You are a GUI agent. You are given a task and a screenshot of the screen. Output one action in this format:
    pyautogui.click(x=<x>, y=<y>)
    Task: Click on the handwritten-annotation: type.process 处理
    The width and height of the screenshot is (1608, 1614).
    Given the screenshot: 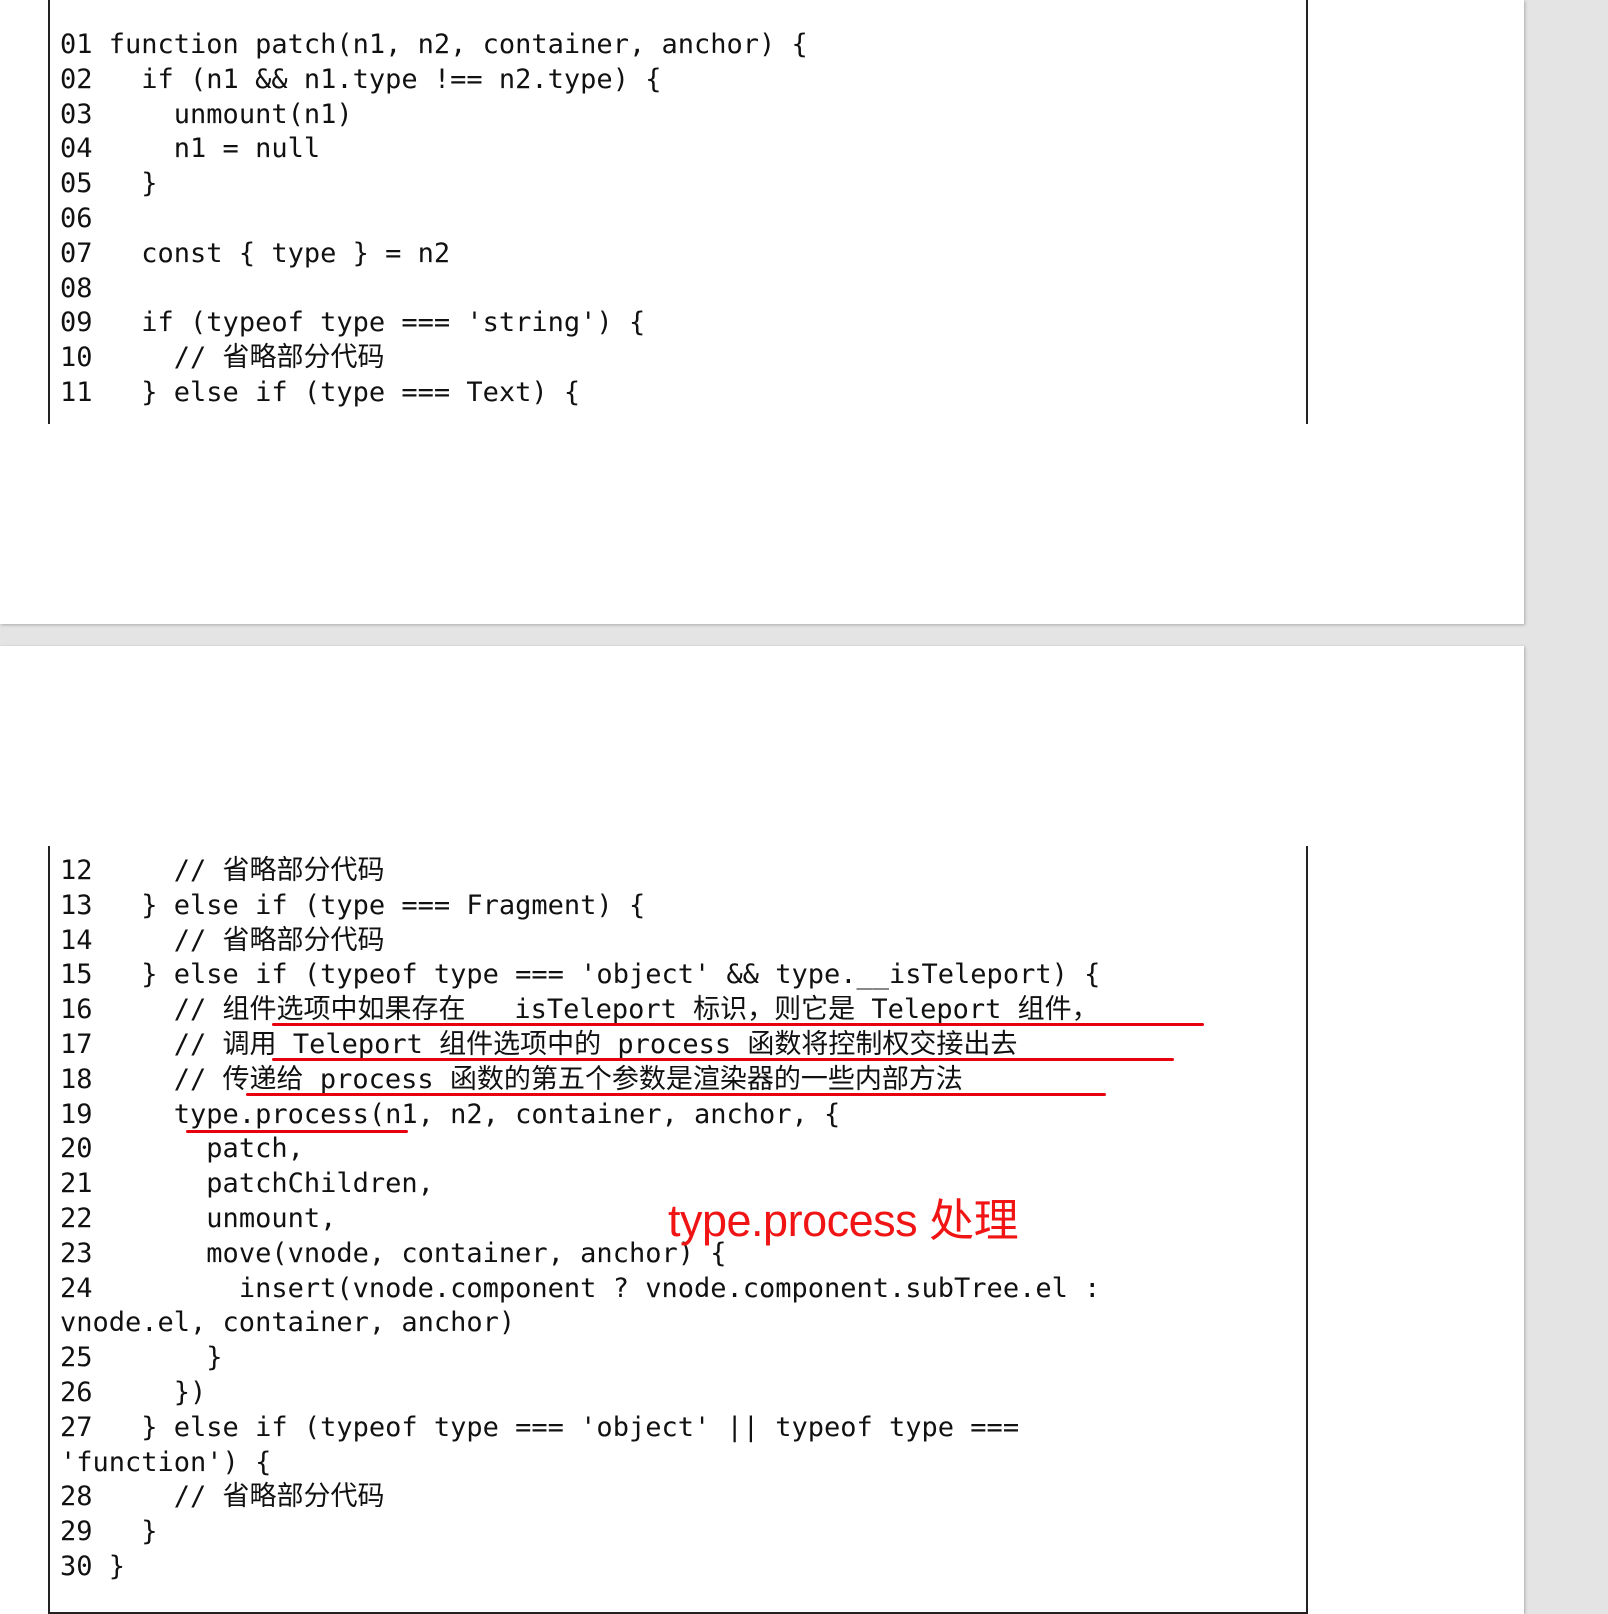 What is the action you would take?
    pyautogui.click(x=843, y=1220)
    